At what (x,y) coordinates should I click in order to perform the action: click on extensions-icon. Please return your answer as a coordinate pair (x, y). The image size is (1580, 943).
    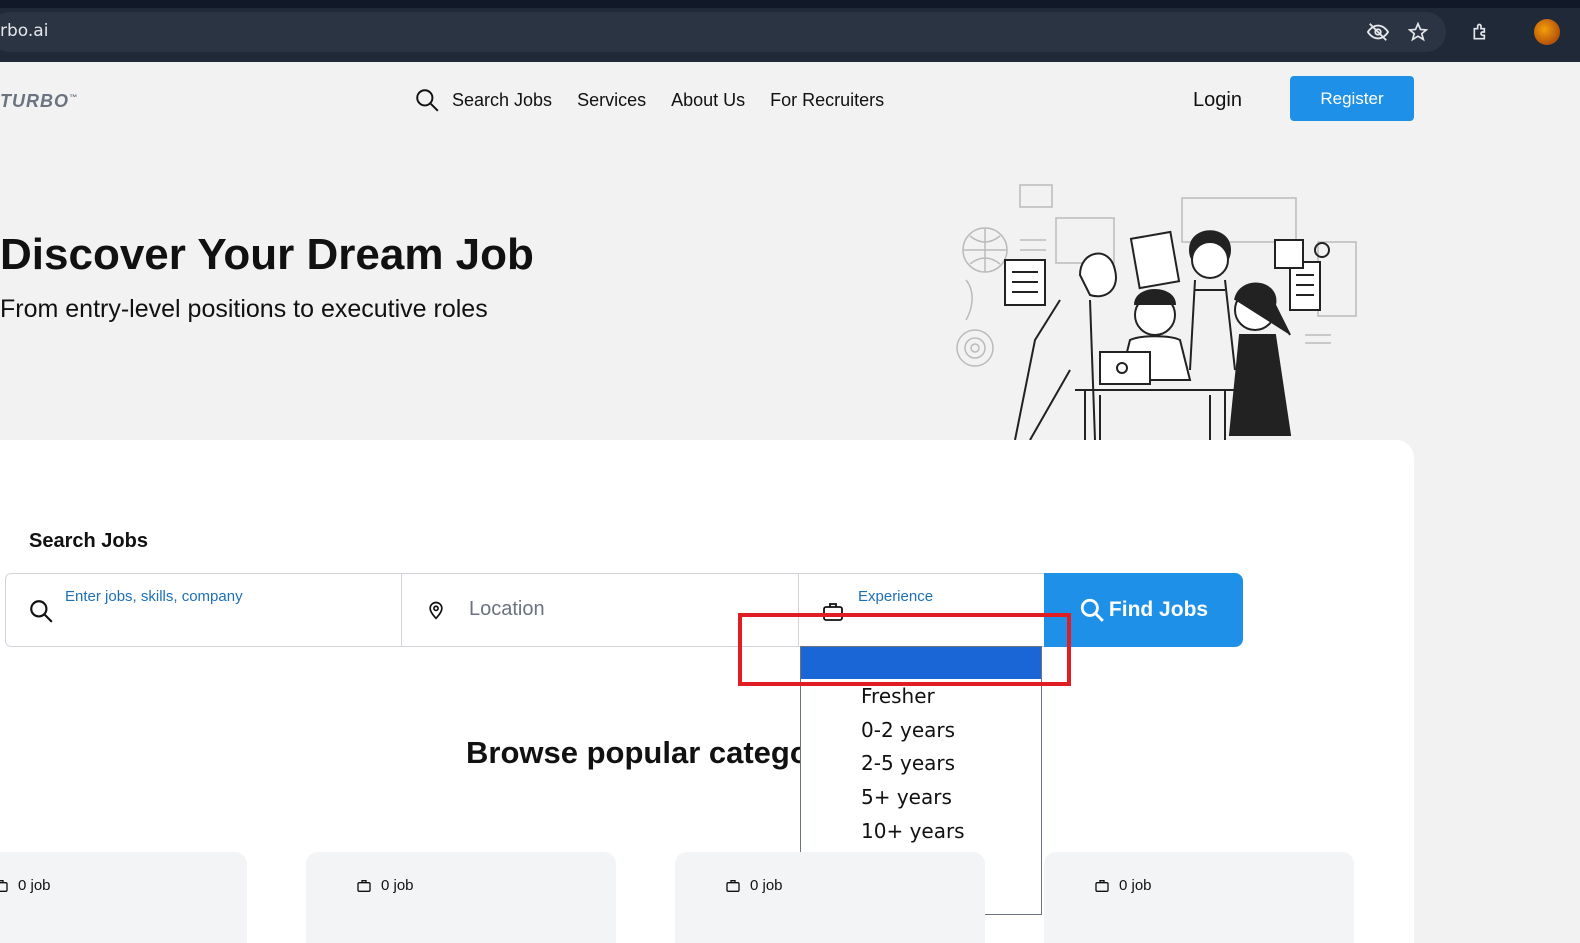
    Looking at the image, I should click on (1481, 32).